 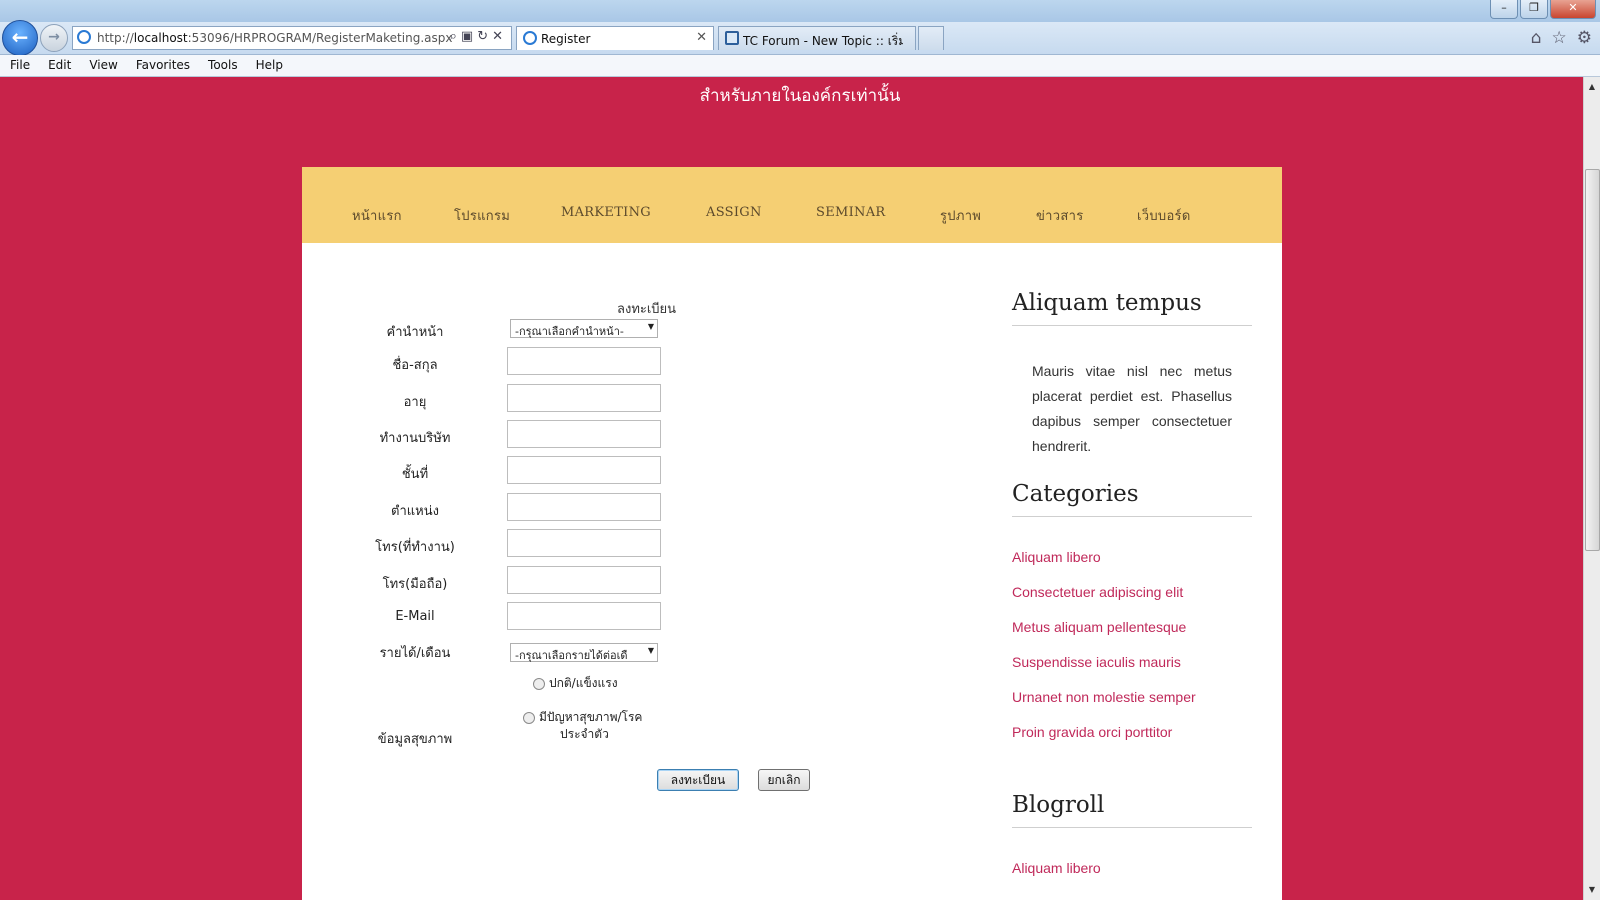 I want to click on cancel-button: ยกเลิก, so click(x=784, y=780).